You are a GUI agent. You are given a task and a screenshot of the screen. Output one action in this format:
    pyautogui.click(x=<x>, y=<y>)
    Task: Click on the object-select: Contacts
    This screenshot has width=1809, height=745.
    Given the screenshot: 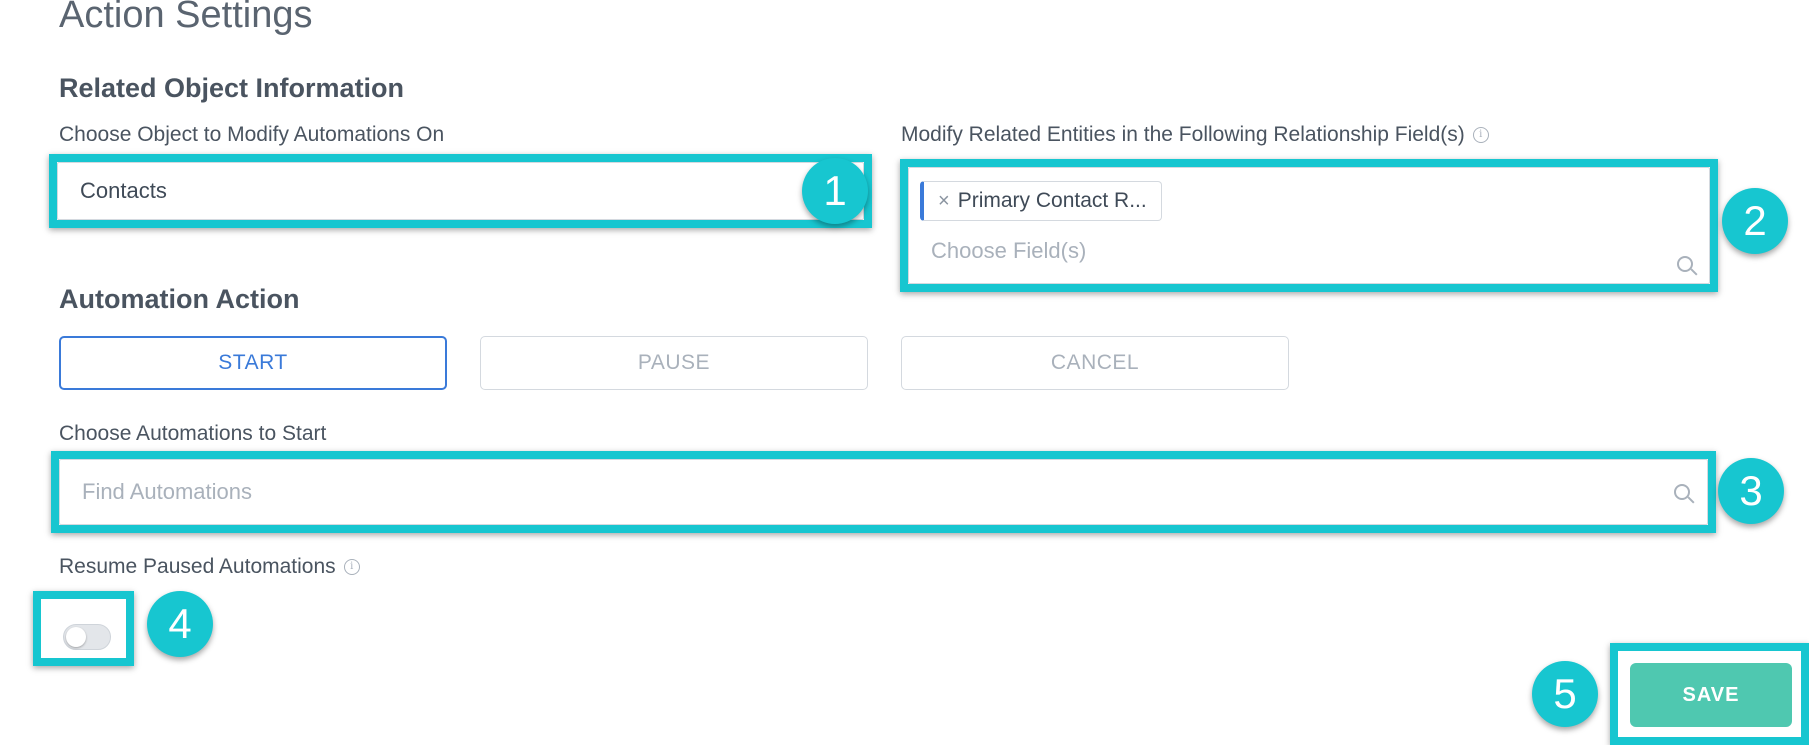 What is the action you would take?
    pyautogui.click(x=460, y=191)
    